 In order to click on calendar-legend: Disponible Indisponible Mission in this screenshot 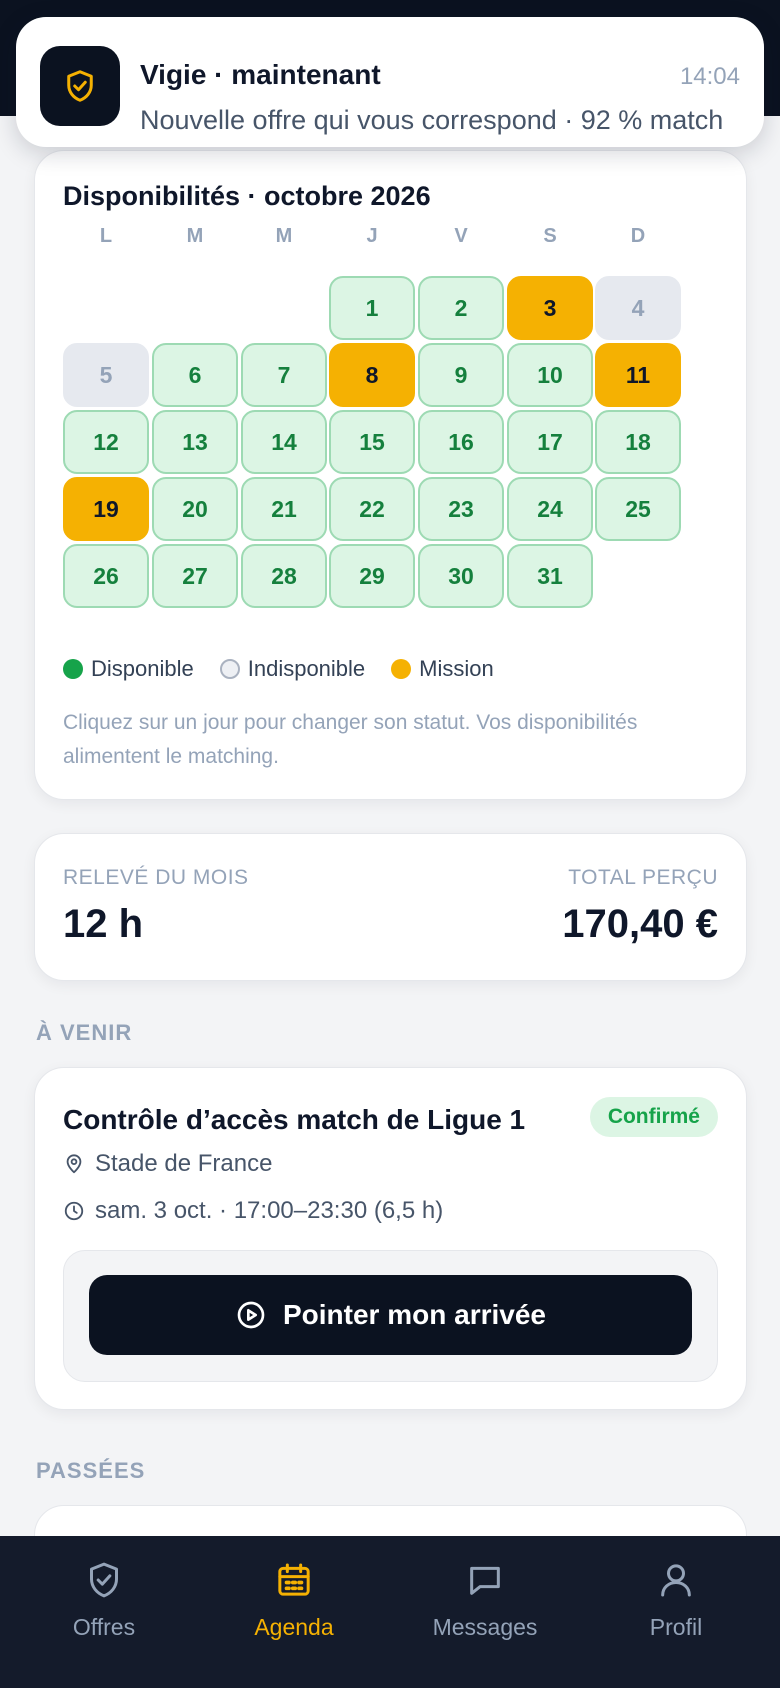, I will do `click(291, 669)`.